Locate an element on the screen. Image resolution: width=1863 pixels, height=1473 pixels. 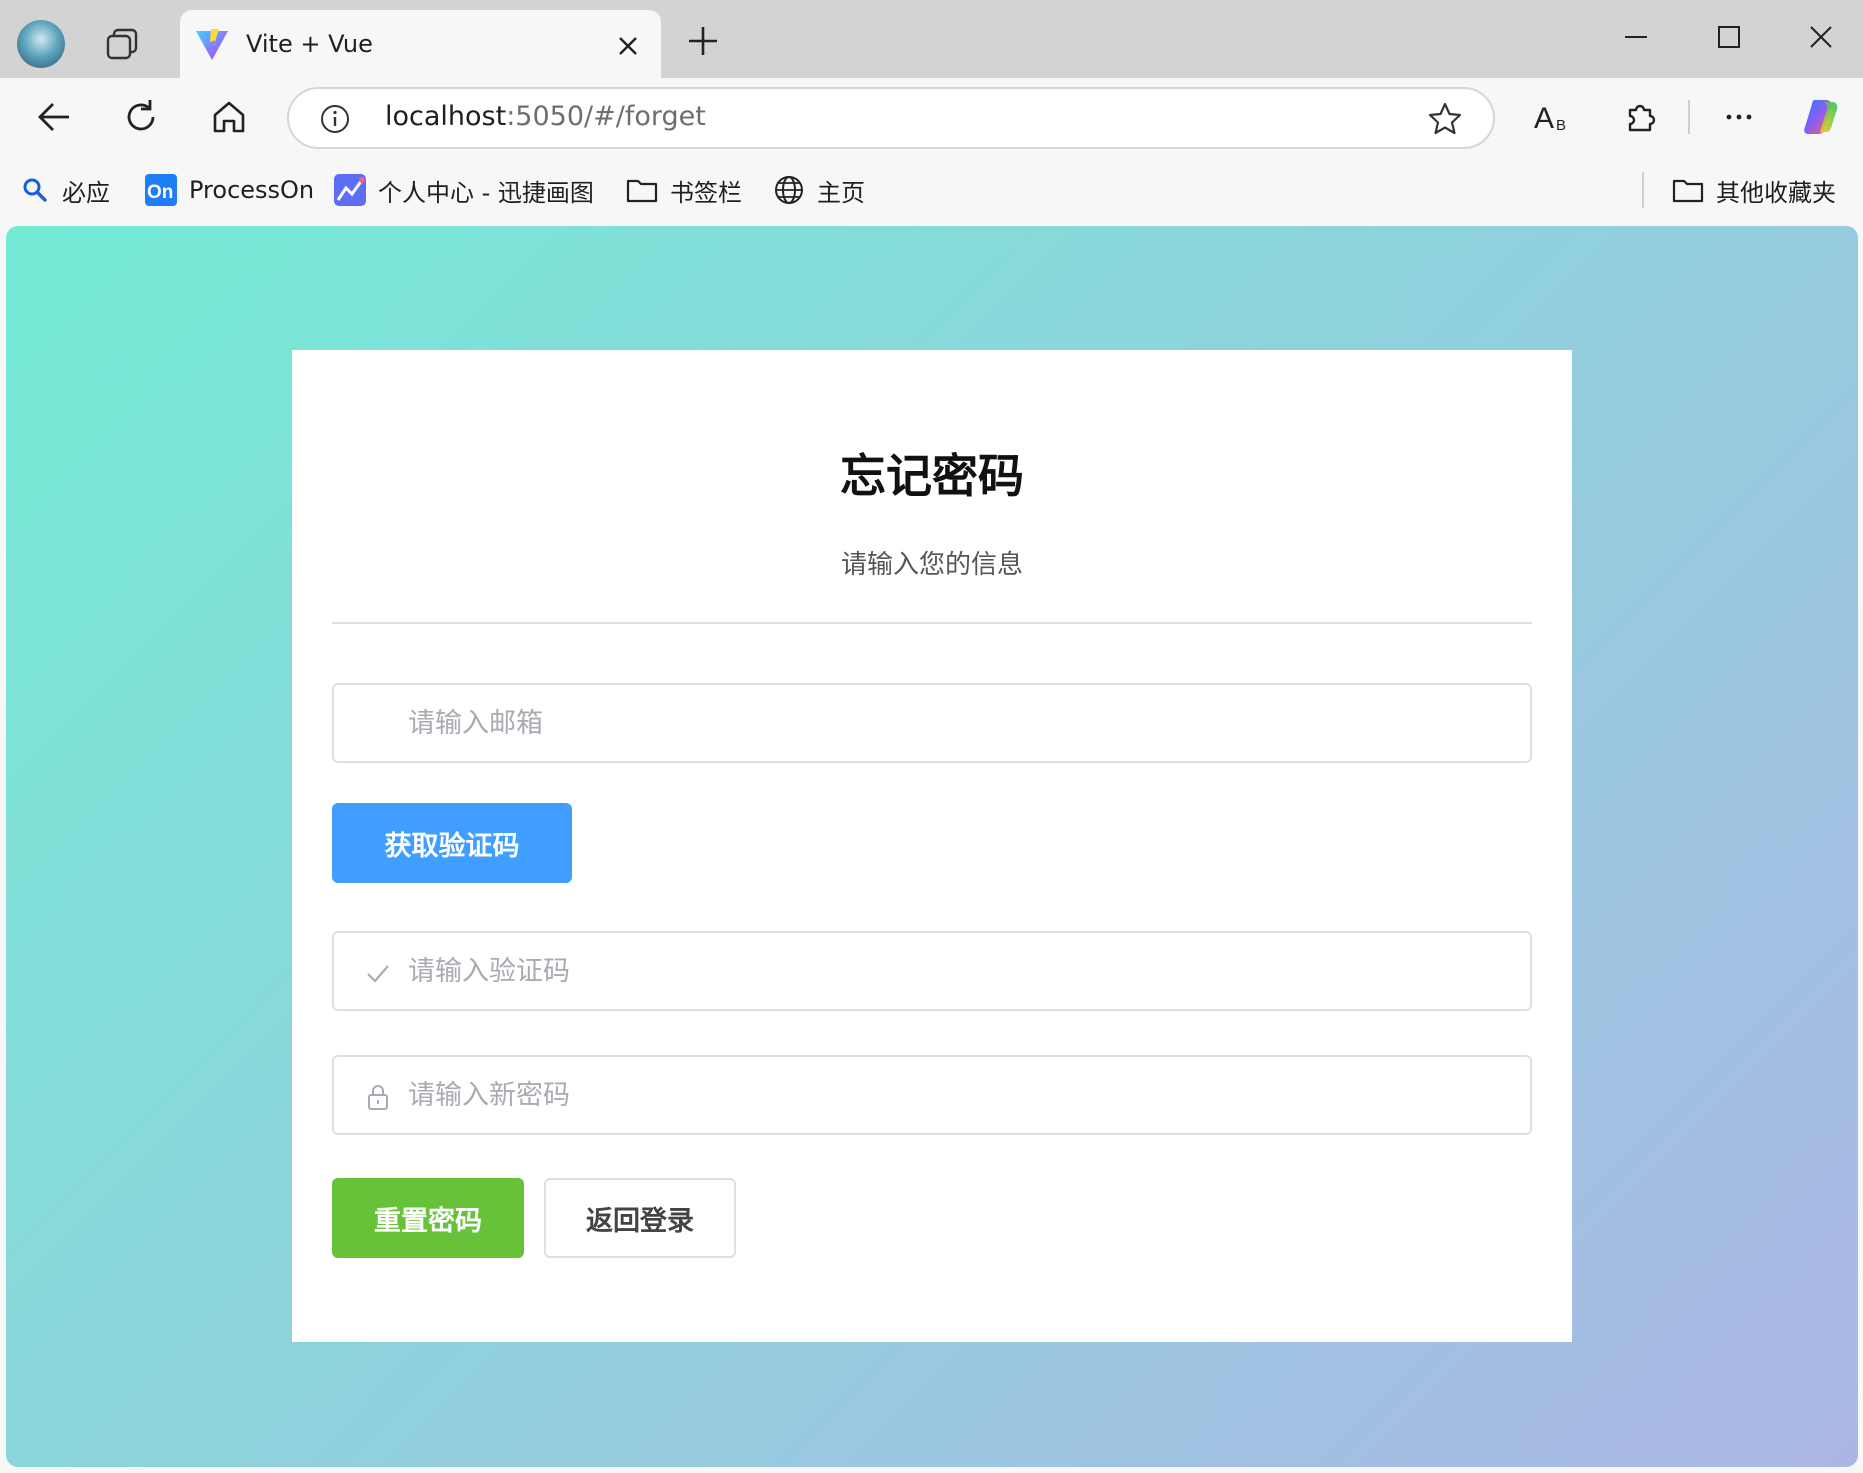
email-field is located at coordinates (932, 723).